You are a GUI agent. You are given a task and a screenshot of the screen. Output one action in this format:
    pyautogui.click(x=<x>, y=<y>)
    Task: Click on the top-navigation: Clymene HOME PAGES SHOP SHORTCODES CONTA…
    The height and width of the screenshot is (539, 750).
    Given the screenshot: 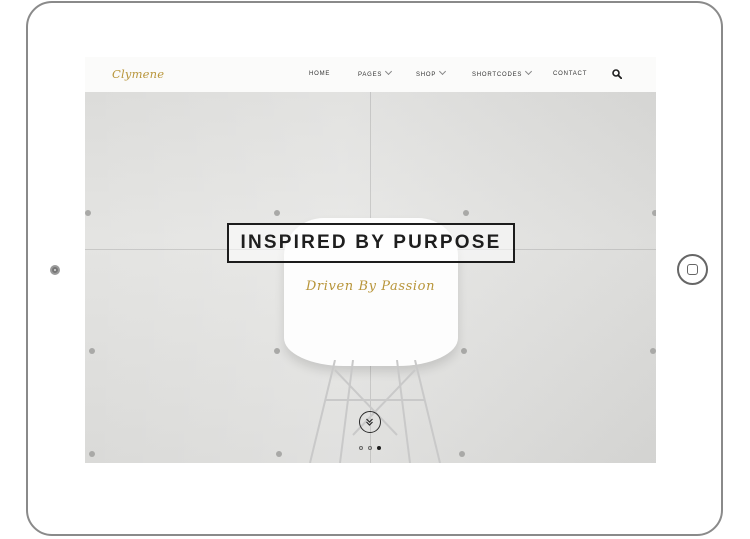 What is the action you would take?
    pyautogui.click(x=370, y=74)
    